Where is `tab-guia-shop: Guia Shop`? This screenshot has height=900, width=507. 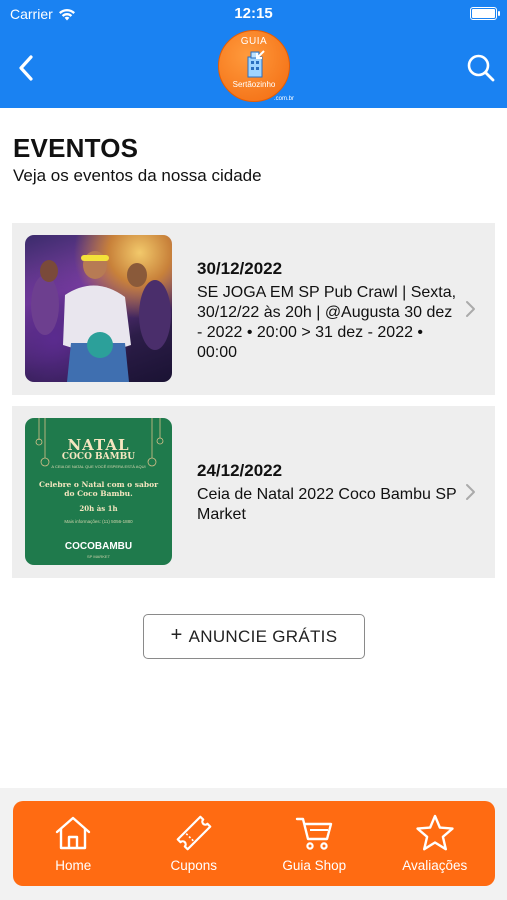
tab-guia-shop: Guia Shop is located at coordinates (314, 843).